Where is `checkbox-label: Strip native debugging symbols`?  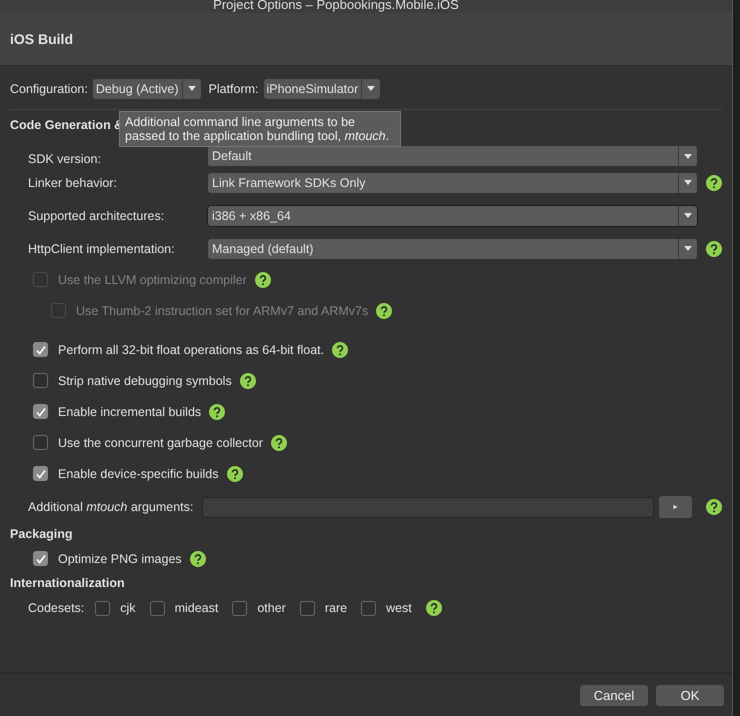 checkbox-label: Strip native debugging symbols is located at coordinates (145, 381).